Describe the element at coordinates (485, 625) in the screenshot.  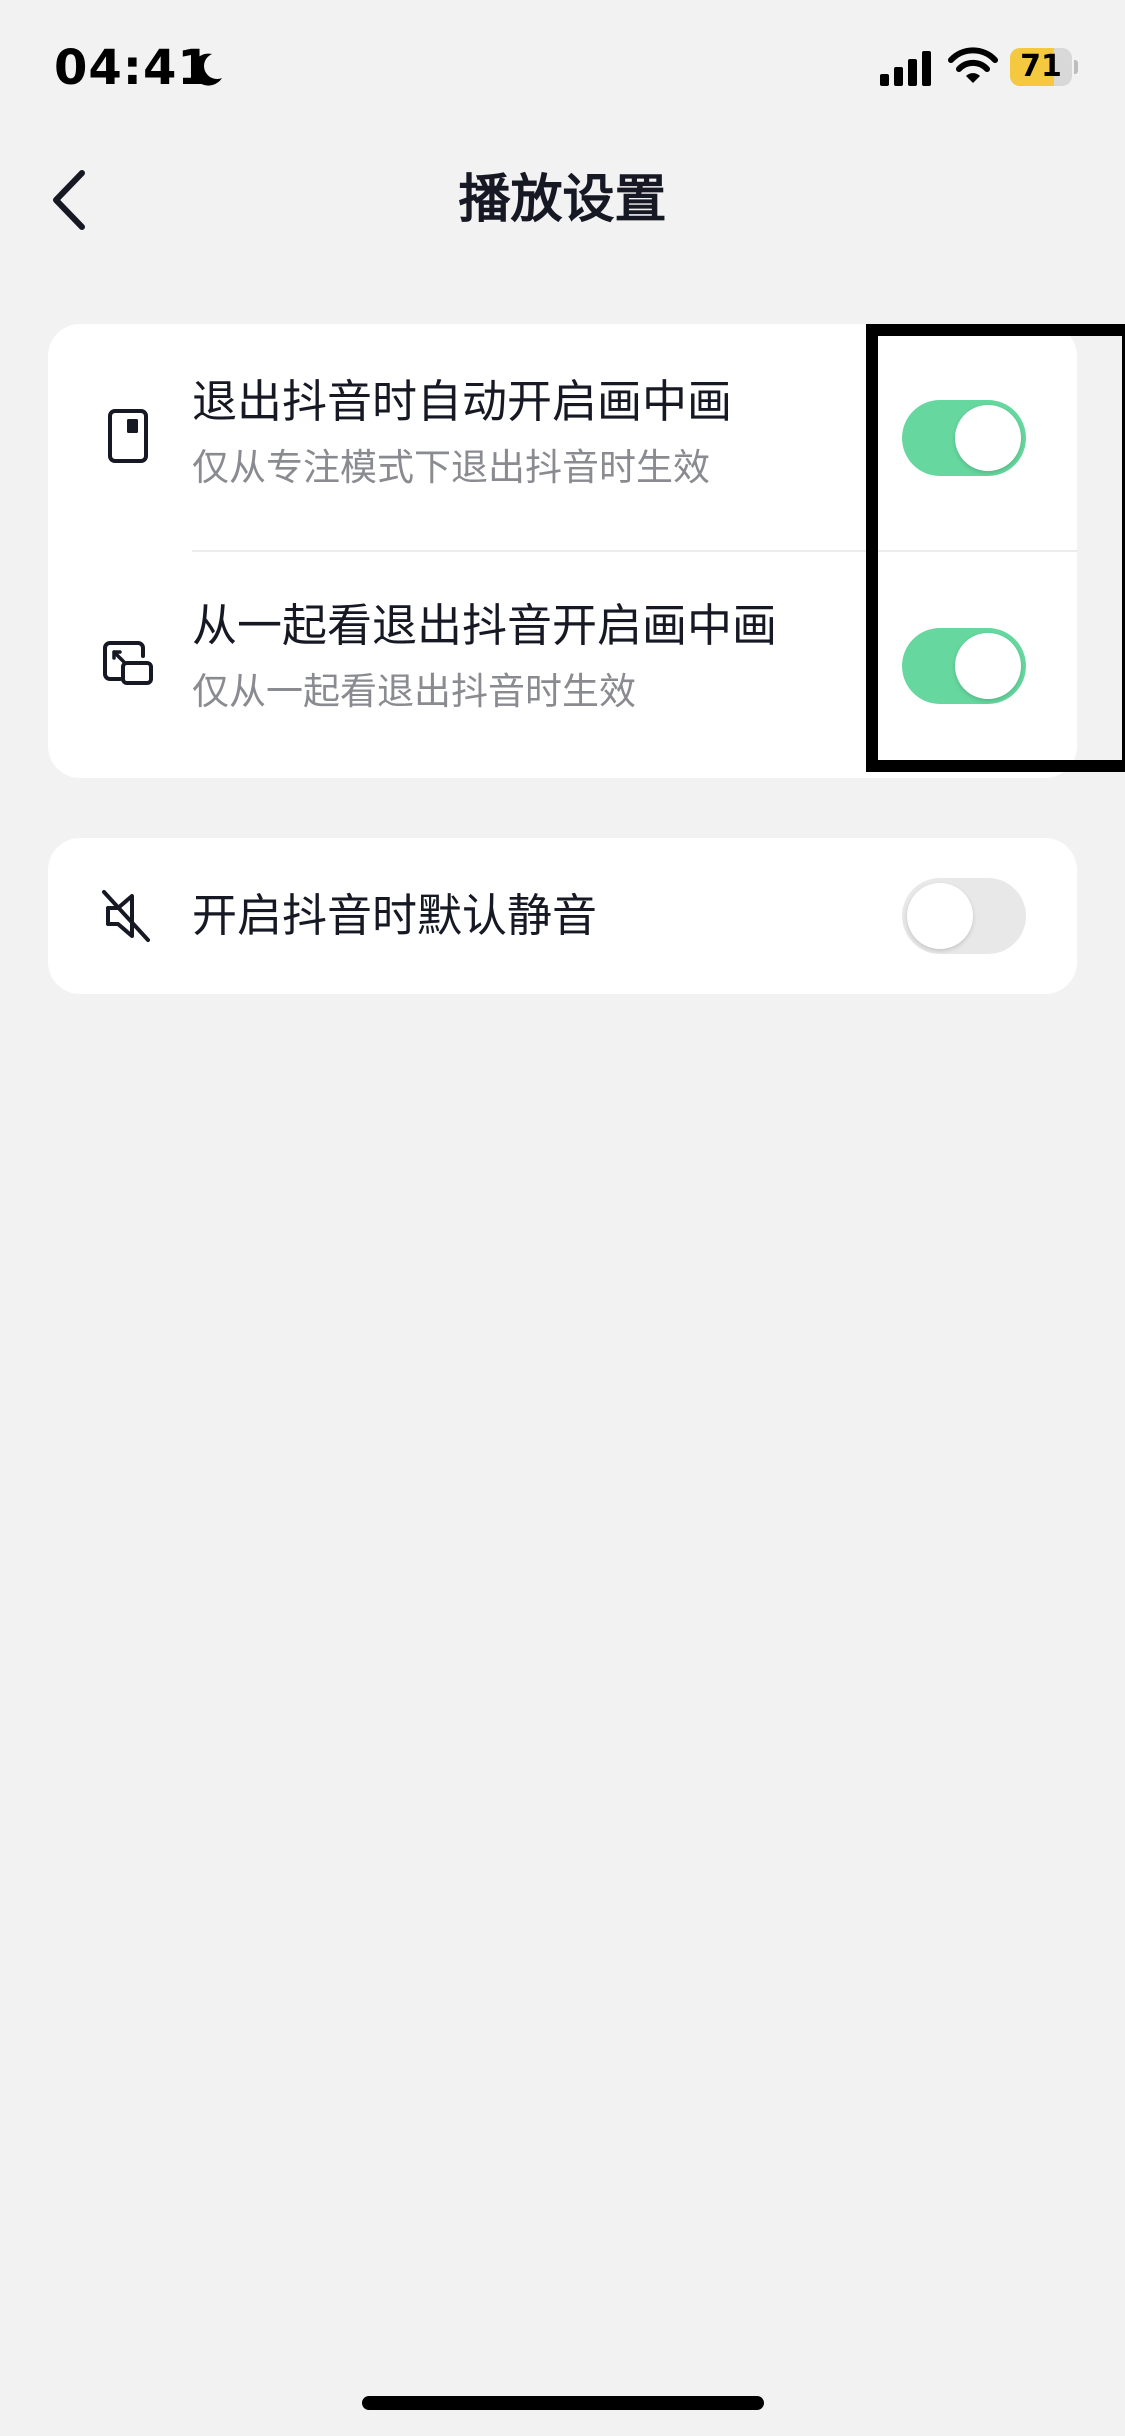
I see `setting-title: 从一起看退出抖音开启画中画` at that location.